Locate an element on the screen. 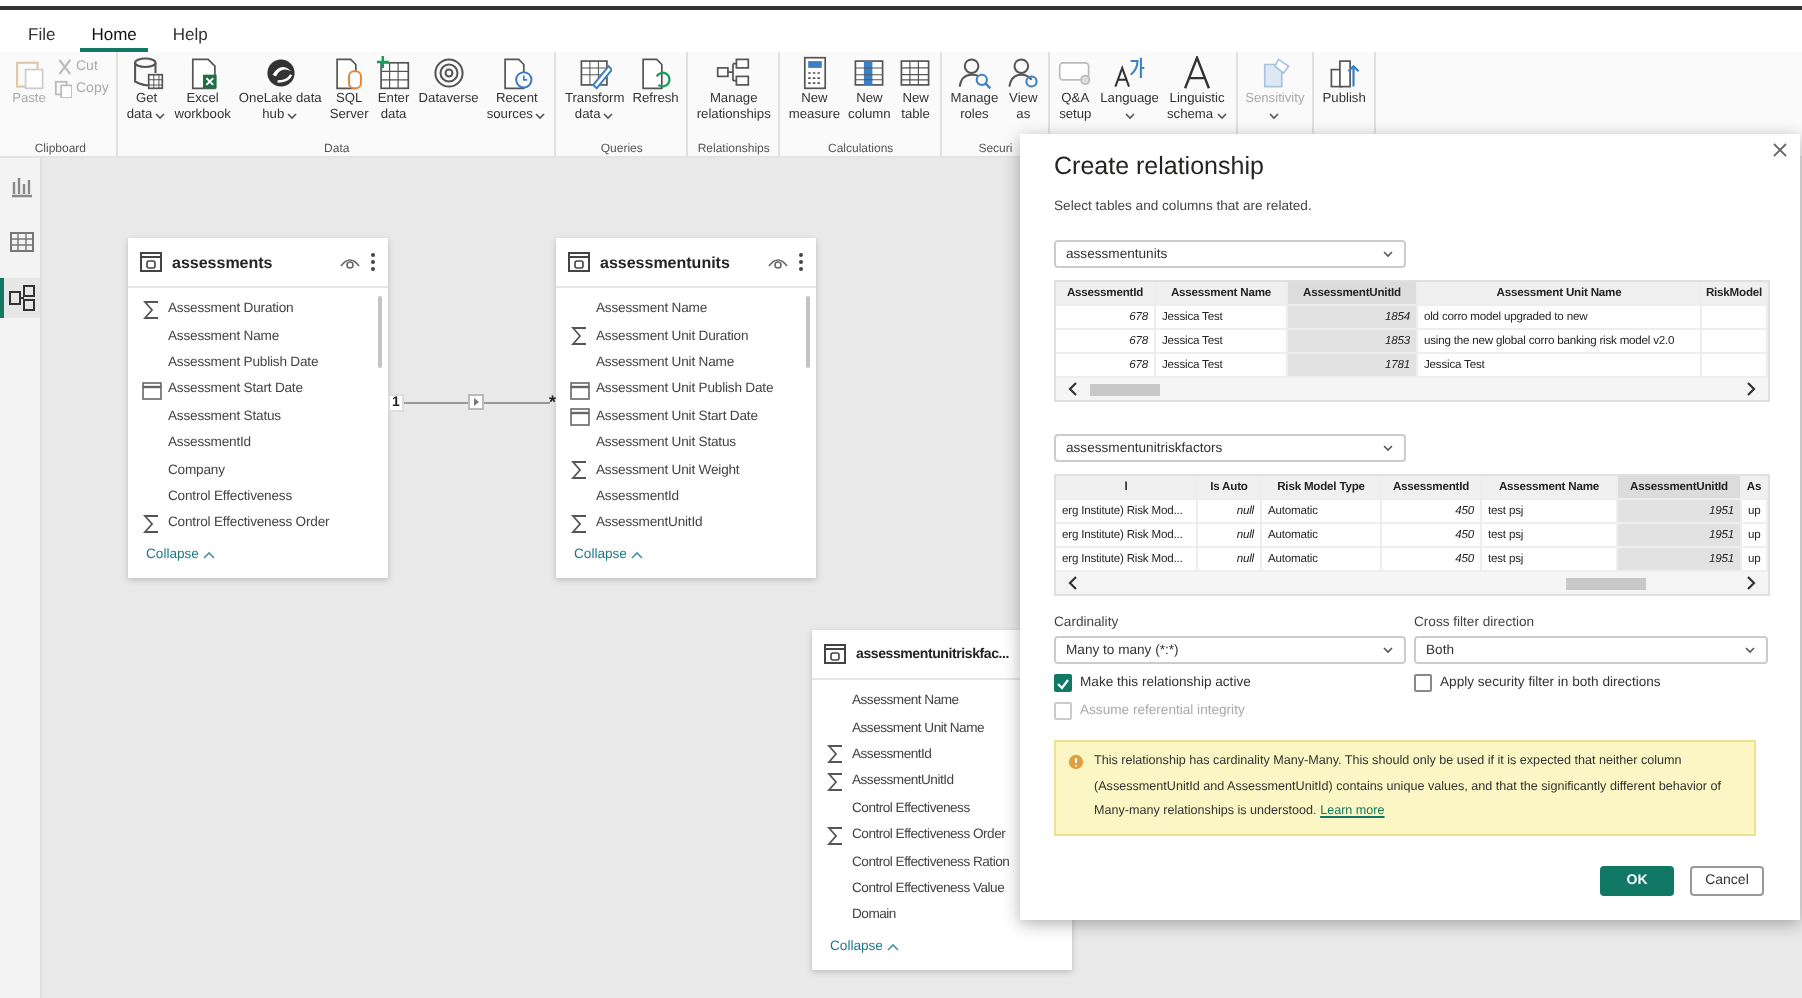 The image size is (1802, 998). cardinality-label: * is located at coordinates (553, 402).